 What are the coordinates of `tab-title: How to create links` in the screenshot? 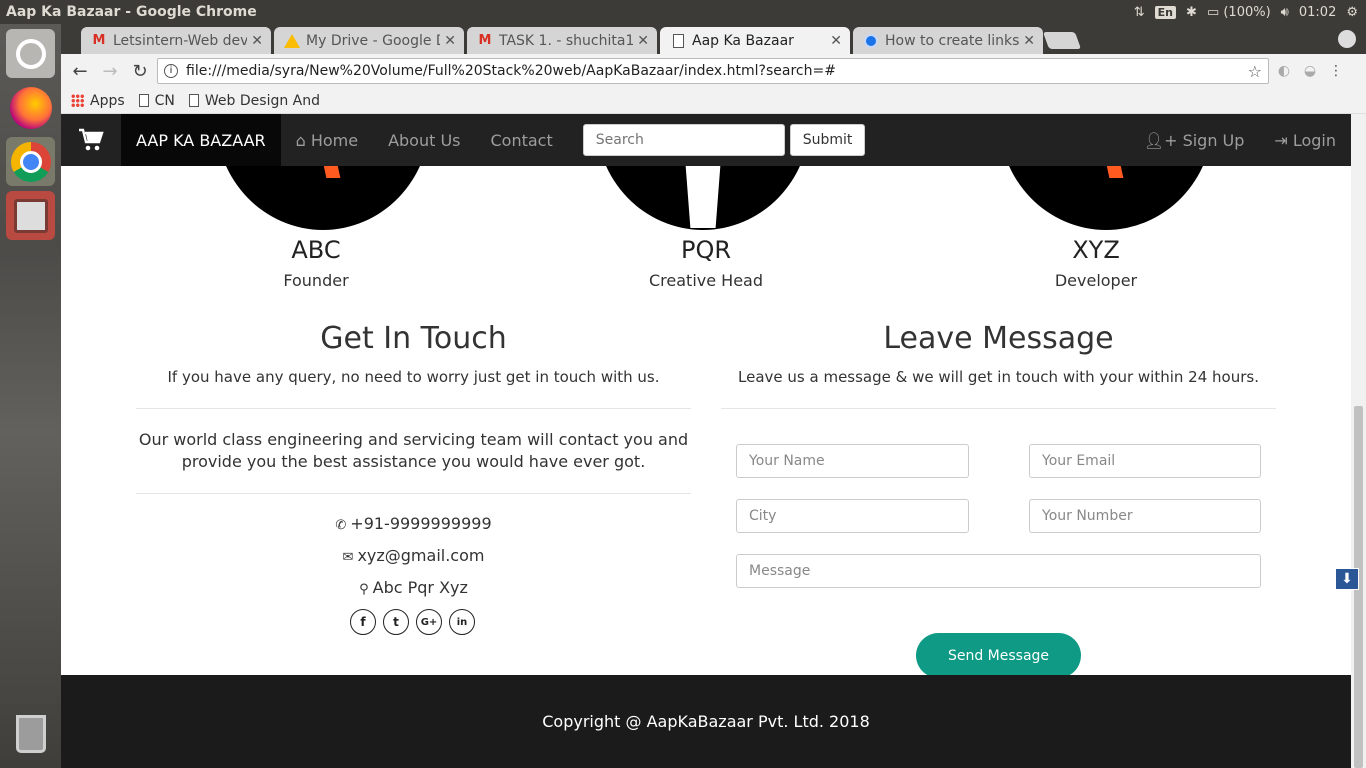 It's located at (952, 40).